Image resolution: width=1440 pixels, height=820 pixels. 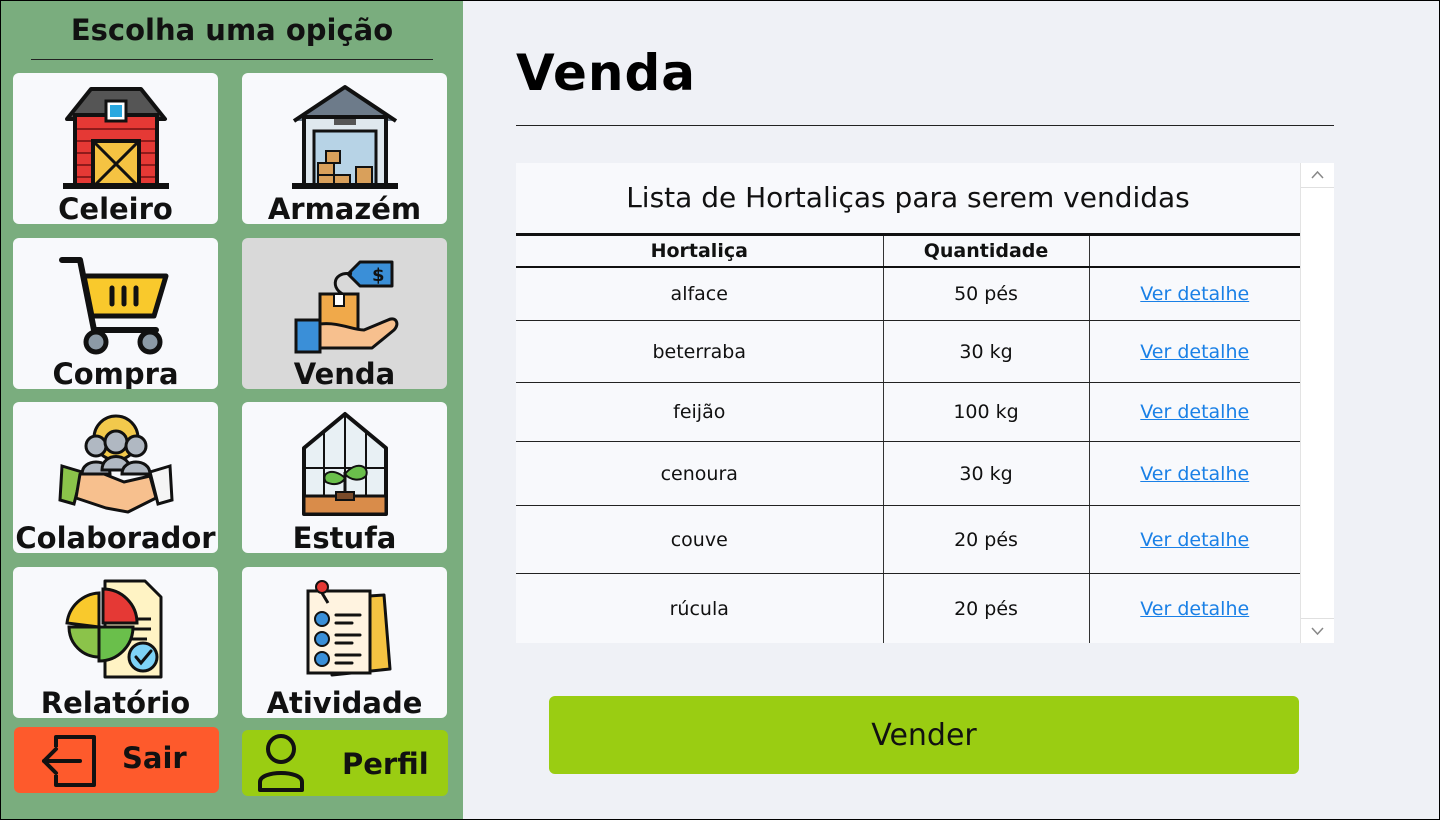 What do you see at coordinates (116, 760) in the screenshot?
I see `logout-button: Sair` at bounding box center [116, 760].